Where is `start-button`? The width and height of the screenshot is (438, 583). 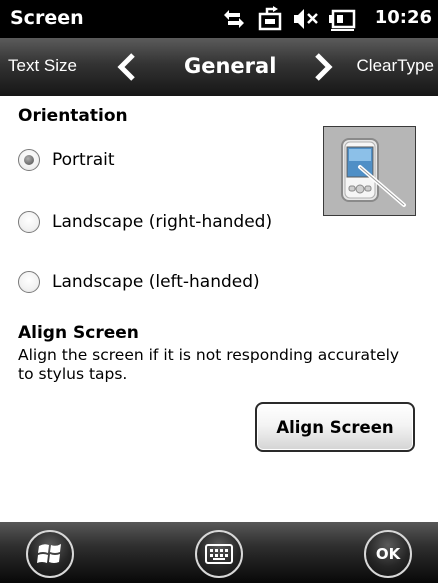 start-button is located at coordinates (50, 554).